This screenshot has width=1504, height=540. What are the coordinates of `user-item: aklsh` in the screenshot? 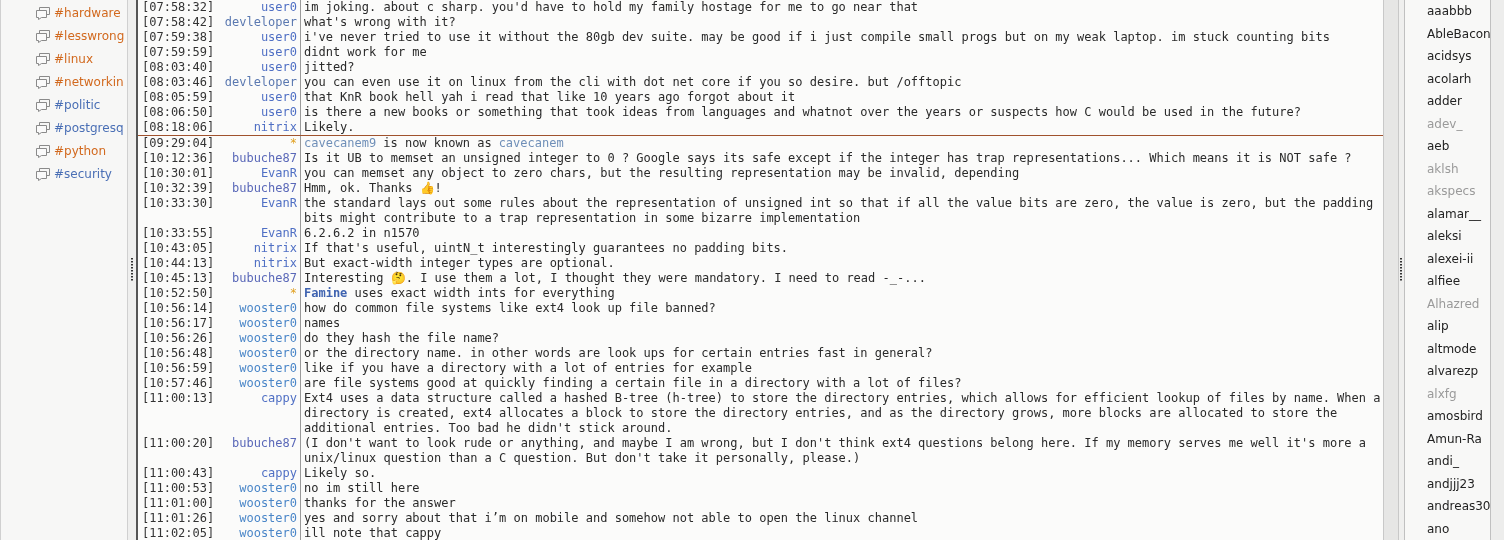 It's located at (1443, 168).